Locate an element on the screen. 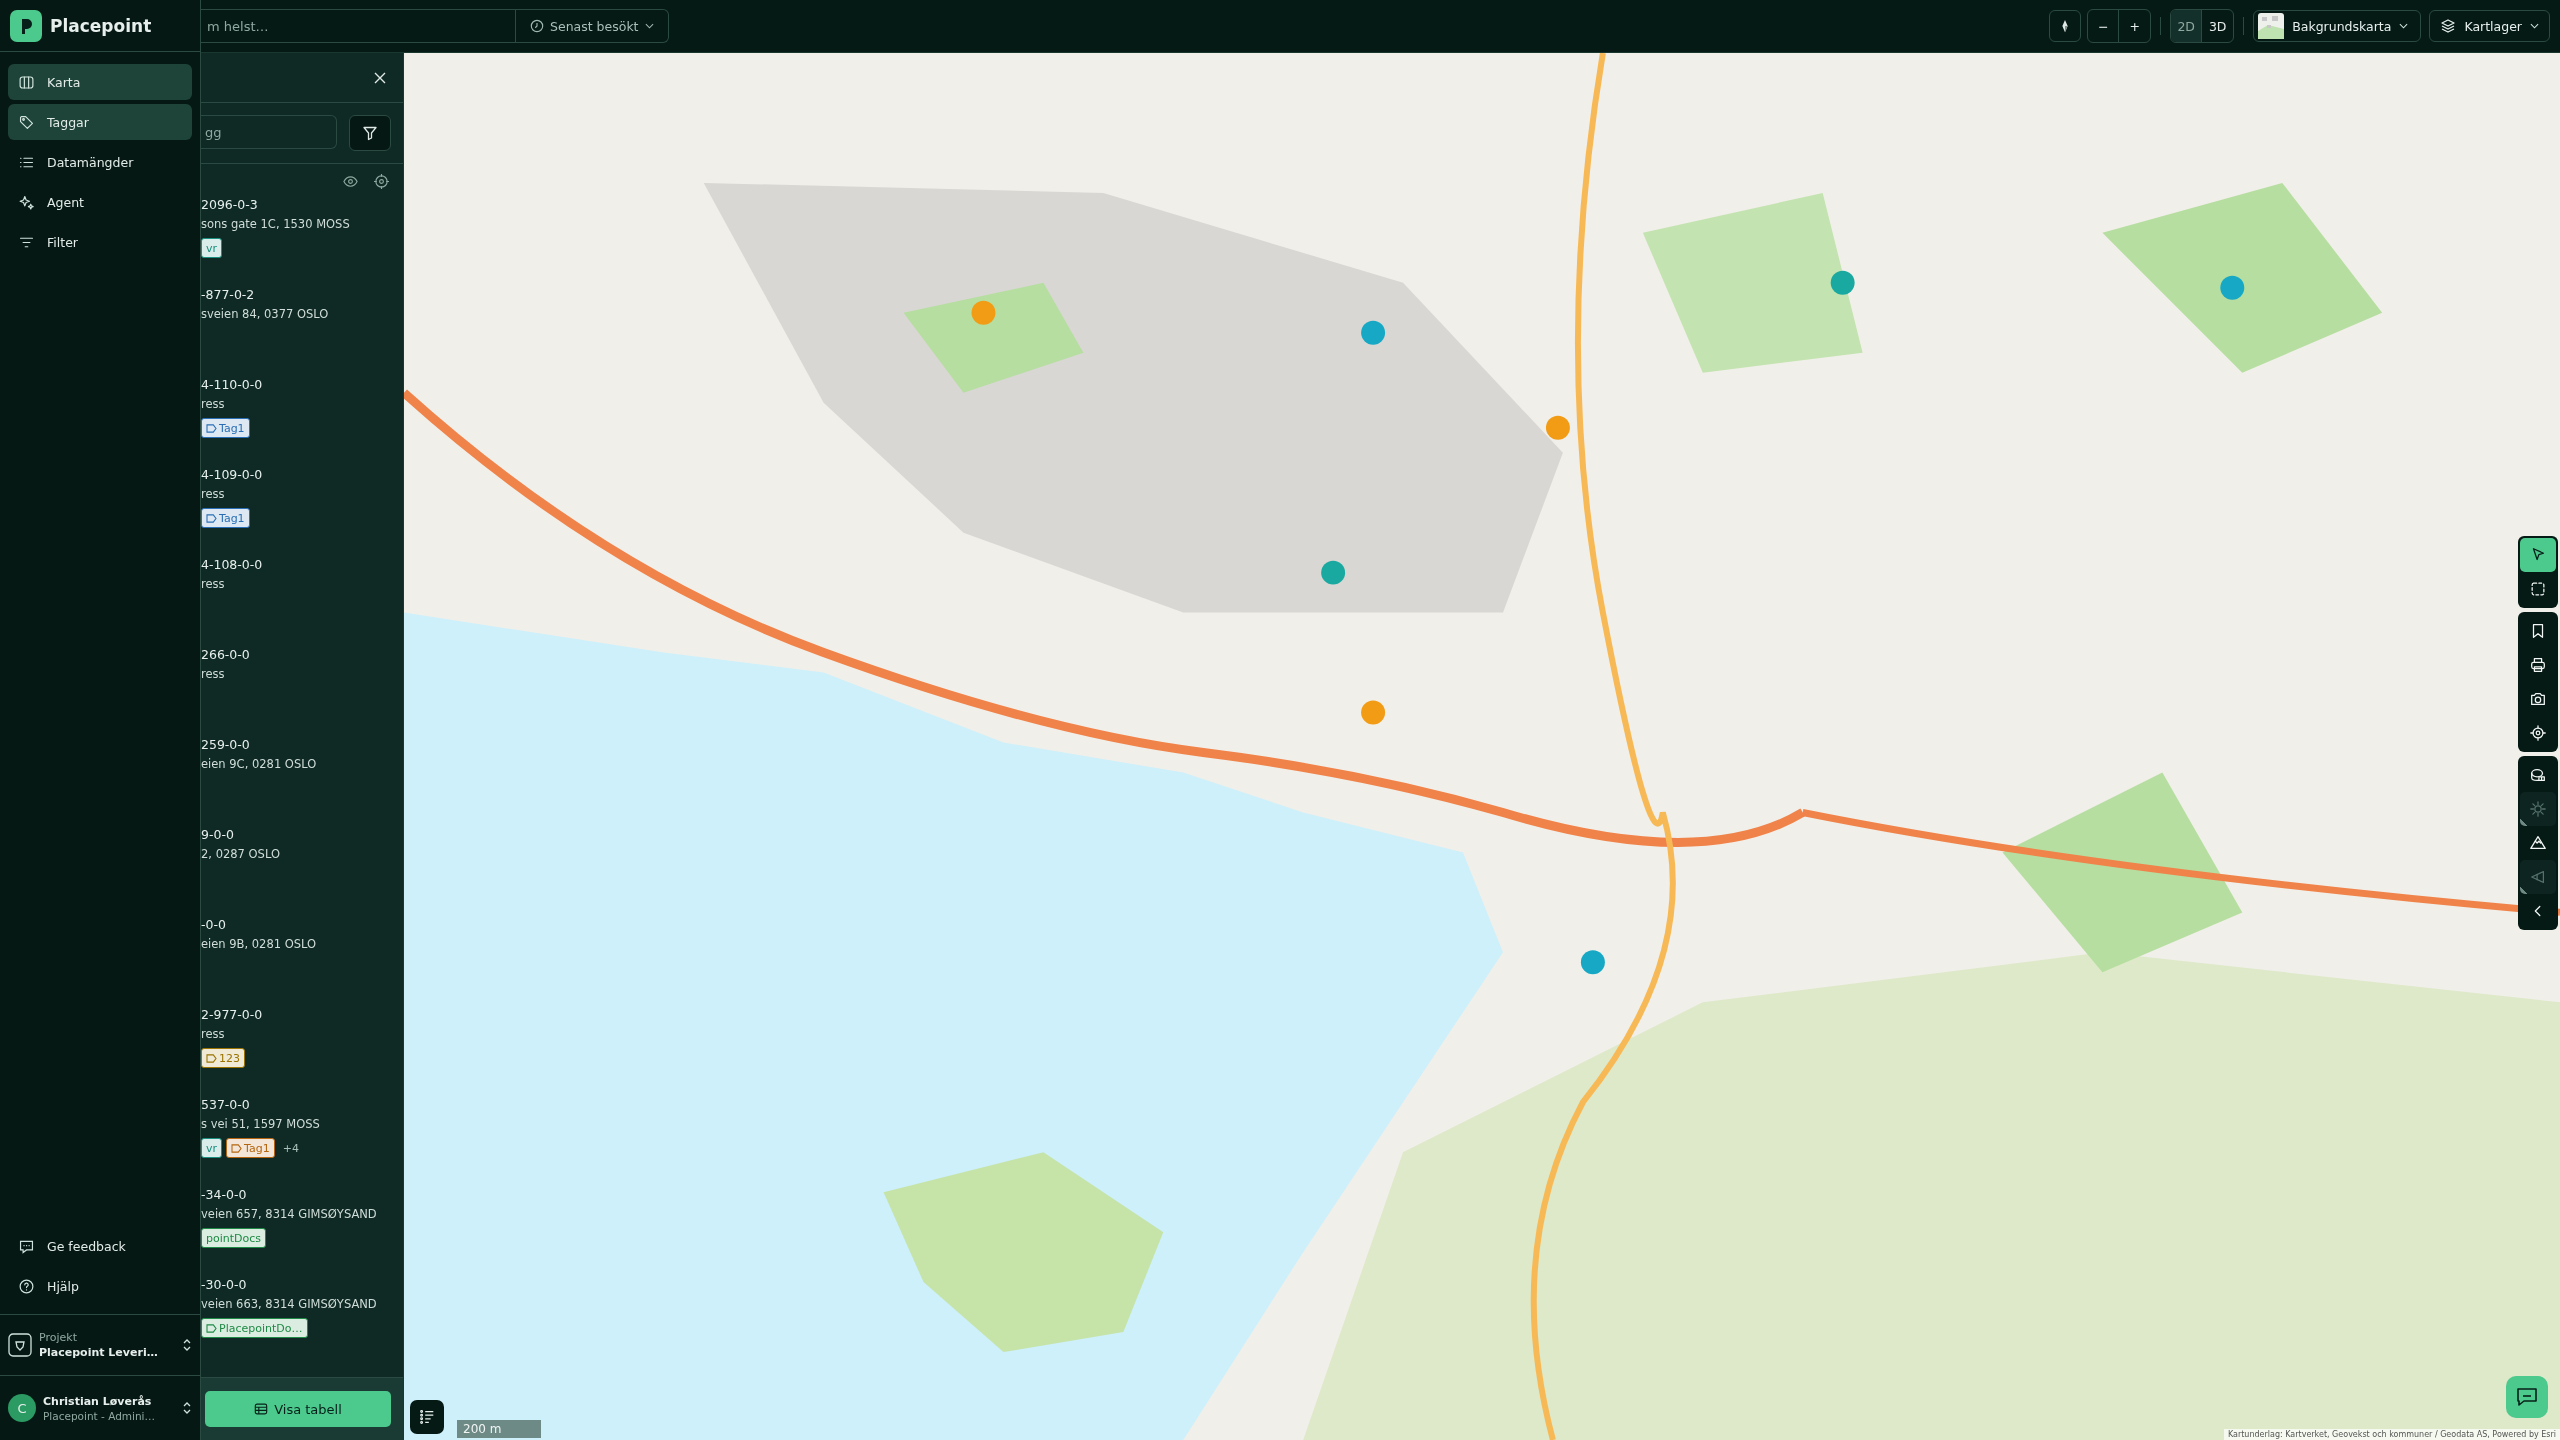 The image size is (2560, 1440). project-label: Projekt is located at coordinates (58, 1337).